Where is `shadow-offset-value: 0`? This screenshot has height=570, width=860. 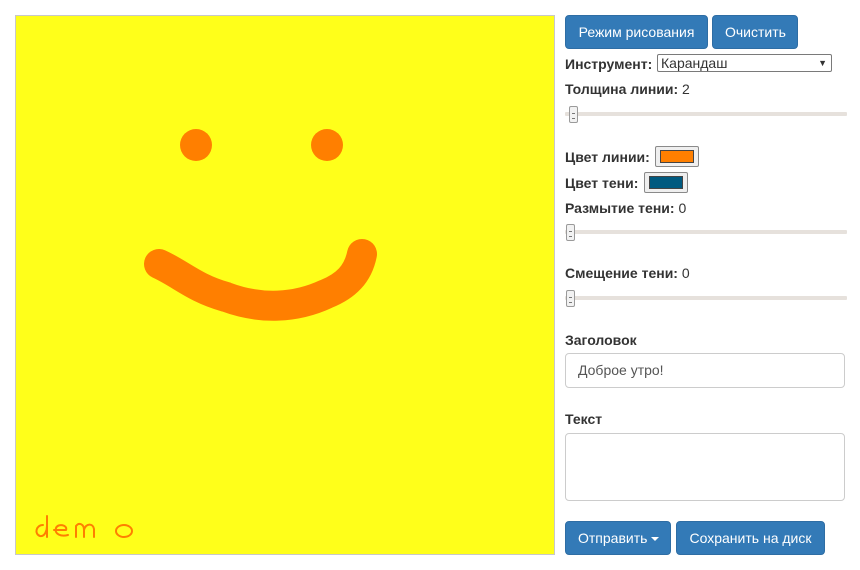 shadow-offset-value: 0 is located at coordinates (685, 273).